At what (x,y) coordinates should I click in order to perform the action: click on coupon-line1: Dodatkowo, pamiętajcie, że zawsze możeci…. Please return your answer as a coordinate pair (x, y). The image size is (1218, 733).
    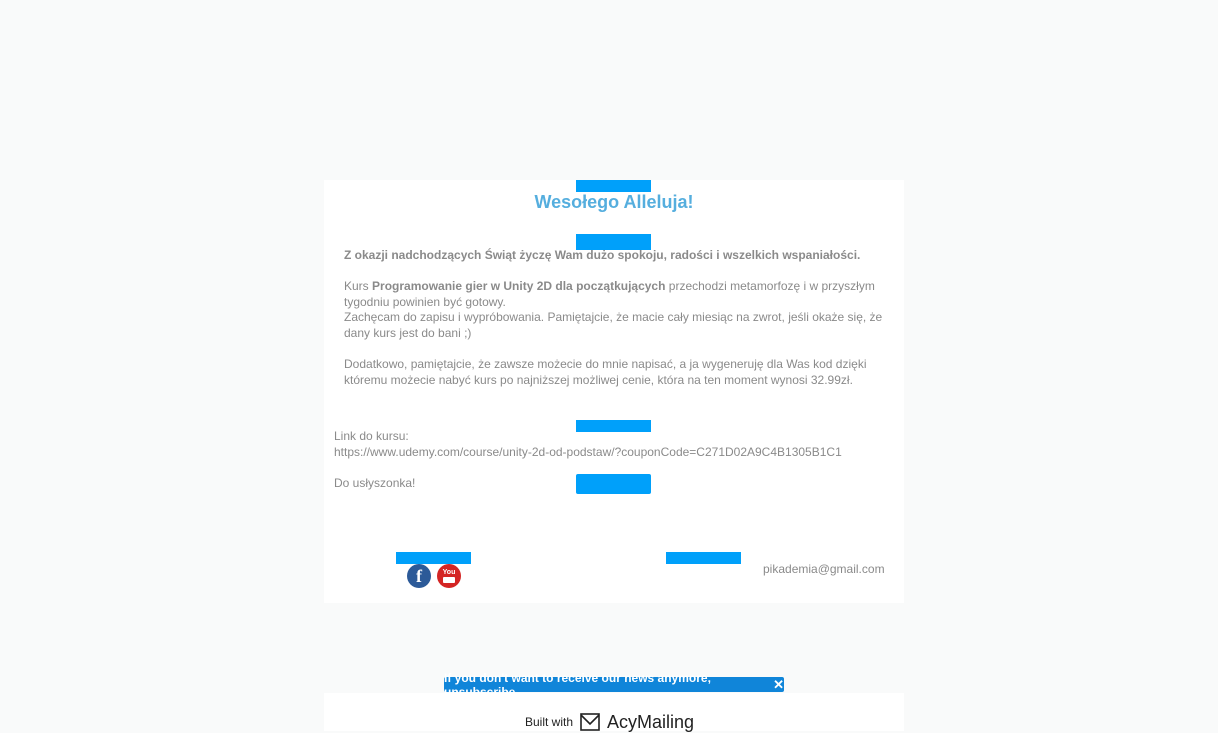
    Looking at the image, I should click on (605, 364).